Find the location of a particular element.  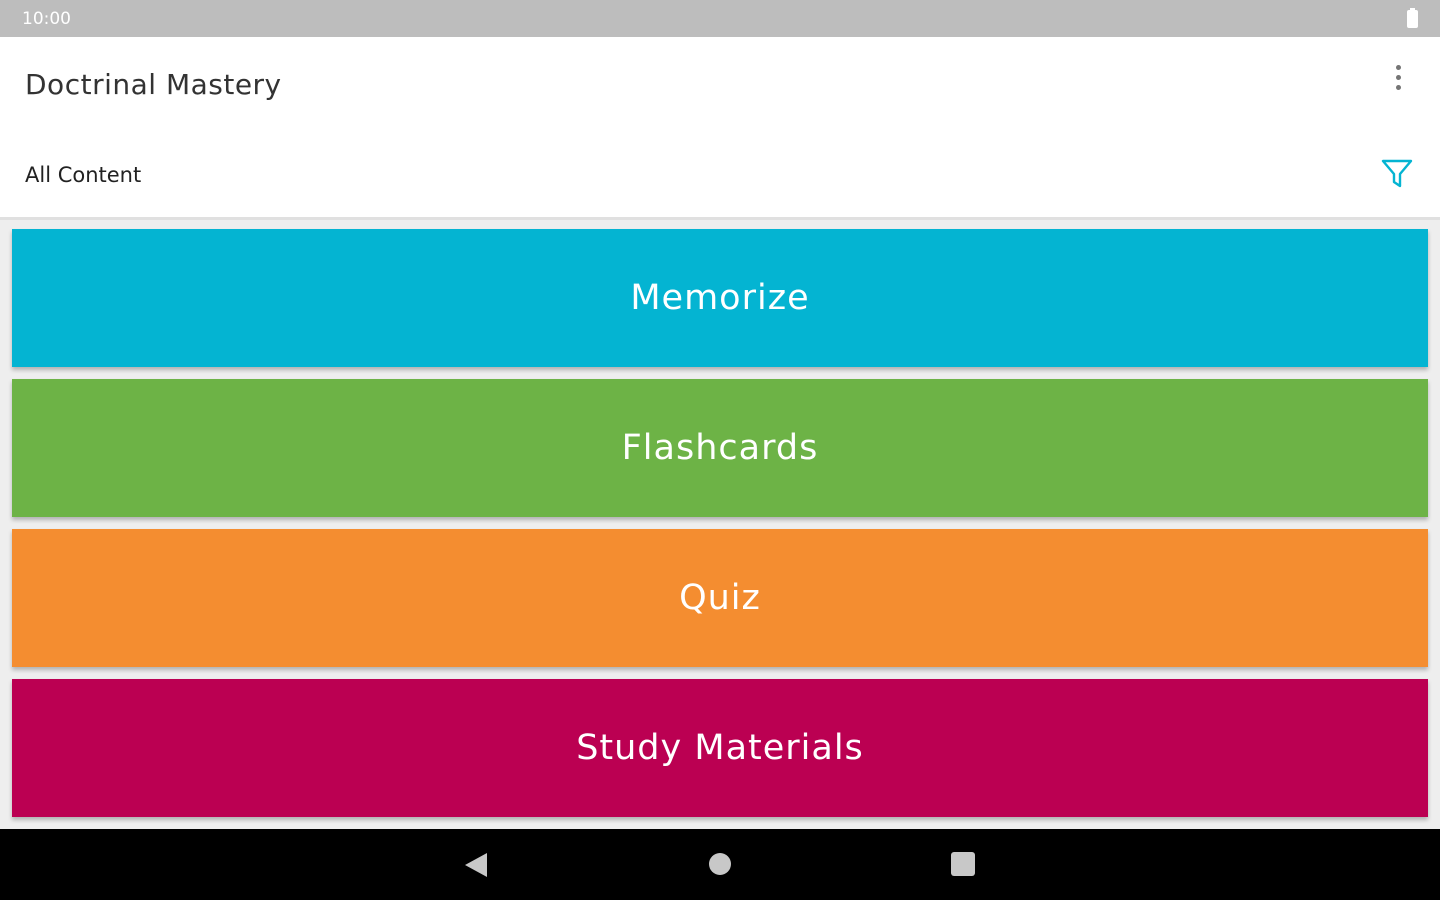

navigation-bar is located at coordinates (720, 864).